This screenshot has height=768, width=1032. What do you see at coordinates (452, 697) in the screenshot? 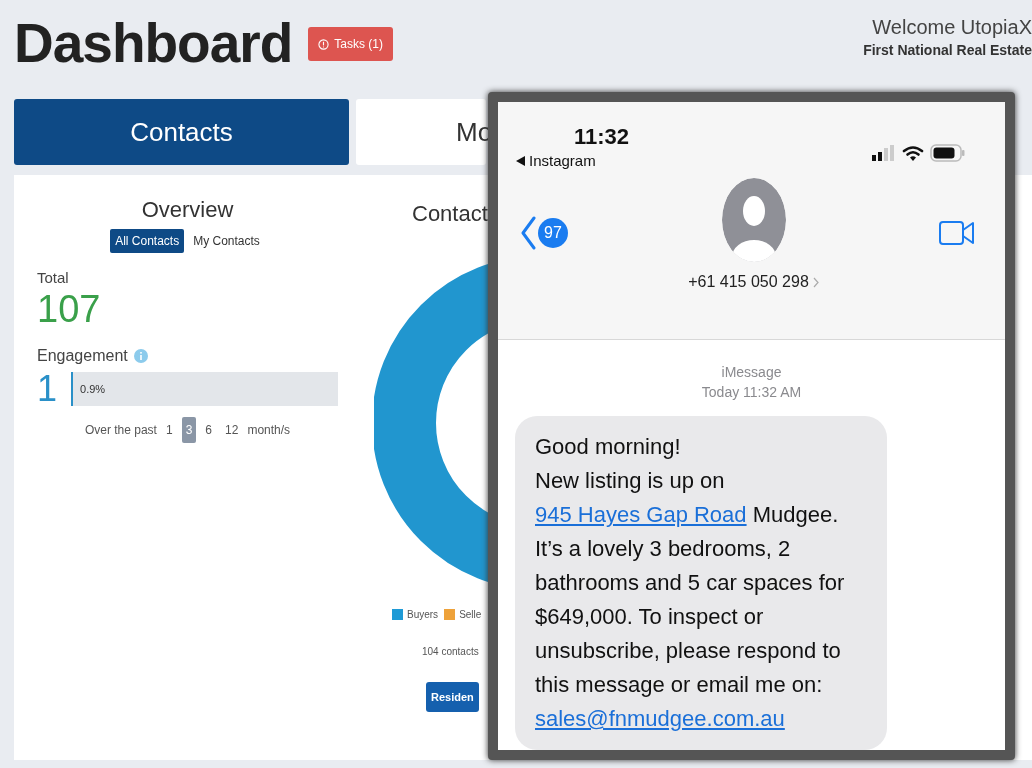
I see `category-button: Residen` at bounding box center [452, 697].